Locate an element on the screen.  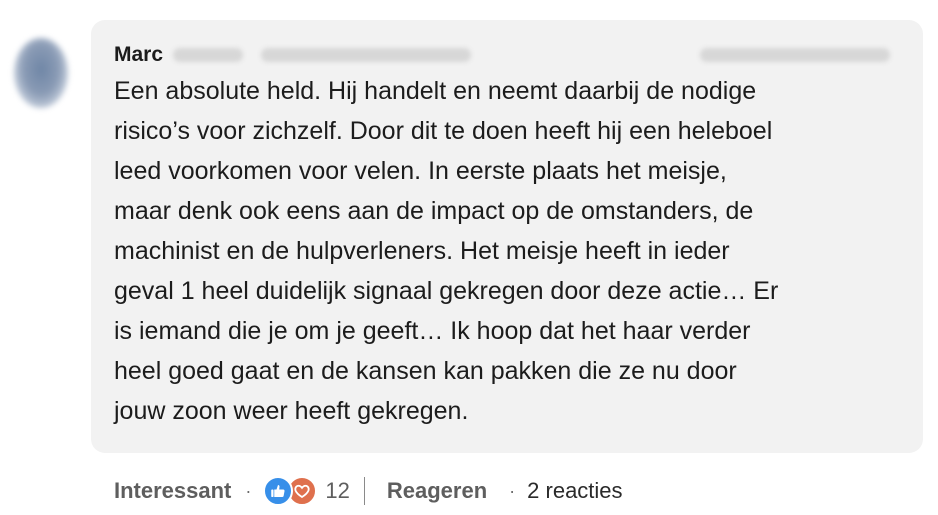
thumbs-up-icon is located at coordinates (278, 491).